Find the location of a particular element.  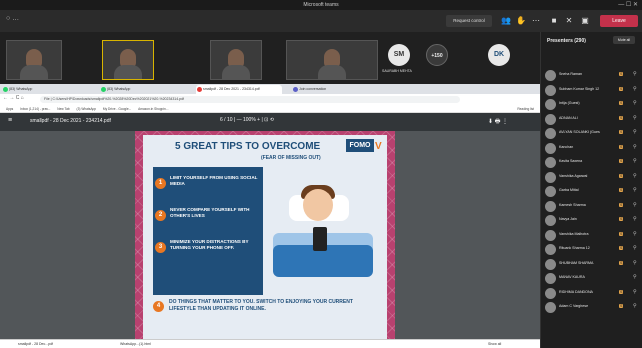

tip-number: 1 is located at coordinates (160, 183).